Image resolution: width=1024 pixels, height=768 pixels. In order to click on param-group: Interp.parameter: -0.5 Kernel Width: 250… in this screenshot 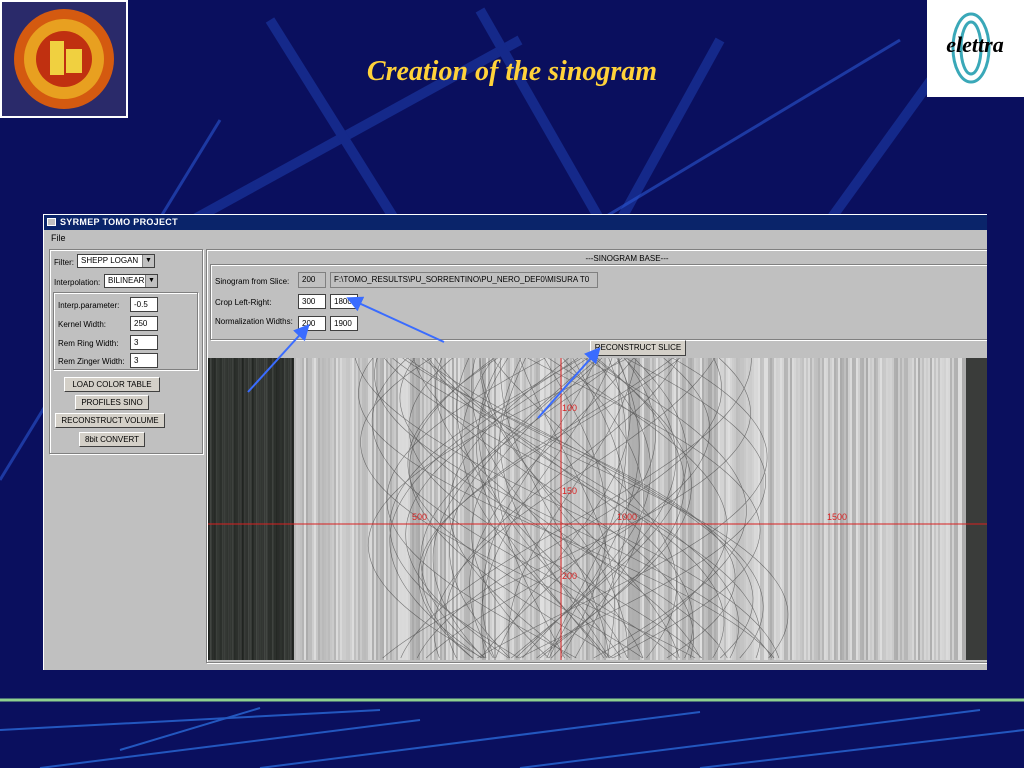, I will do `click(125, 331)`.